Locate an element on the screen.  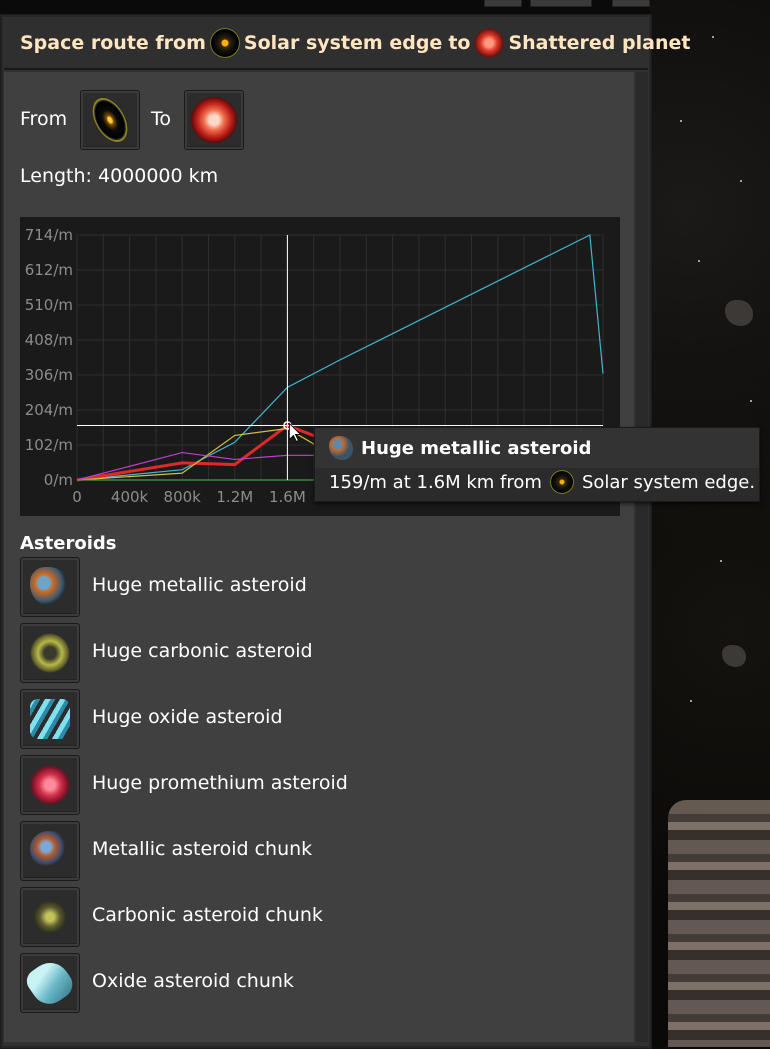
y-tick-label: 306/m is located at coordinates (49, 375).